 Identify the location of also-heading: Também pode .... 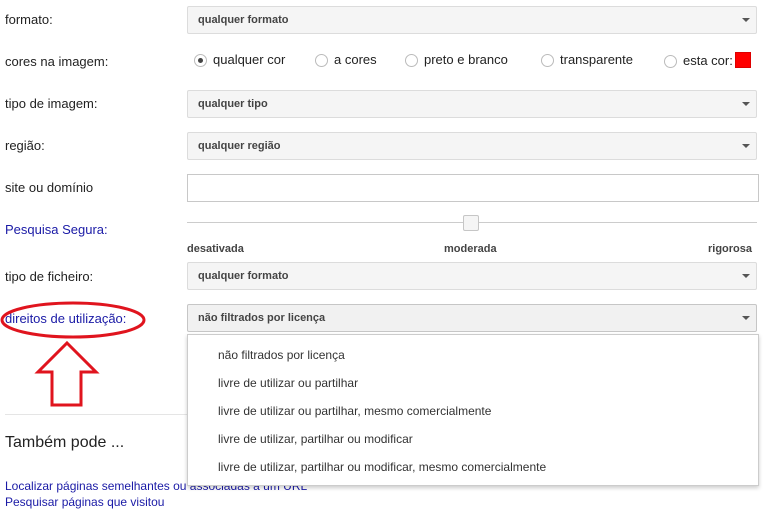
(65, 442).